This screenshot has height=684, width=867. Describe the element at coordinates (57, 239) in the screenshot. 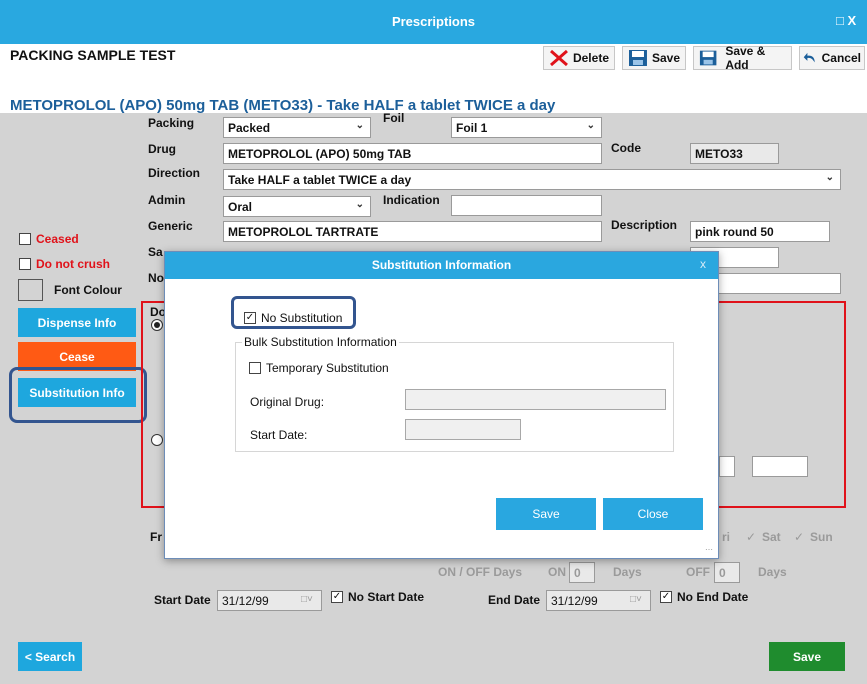

I see `ceased-label: Ceased` at that location.